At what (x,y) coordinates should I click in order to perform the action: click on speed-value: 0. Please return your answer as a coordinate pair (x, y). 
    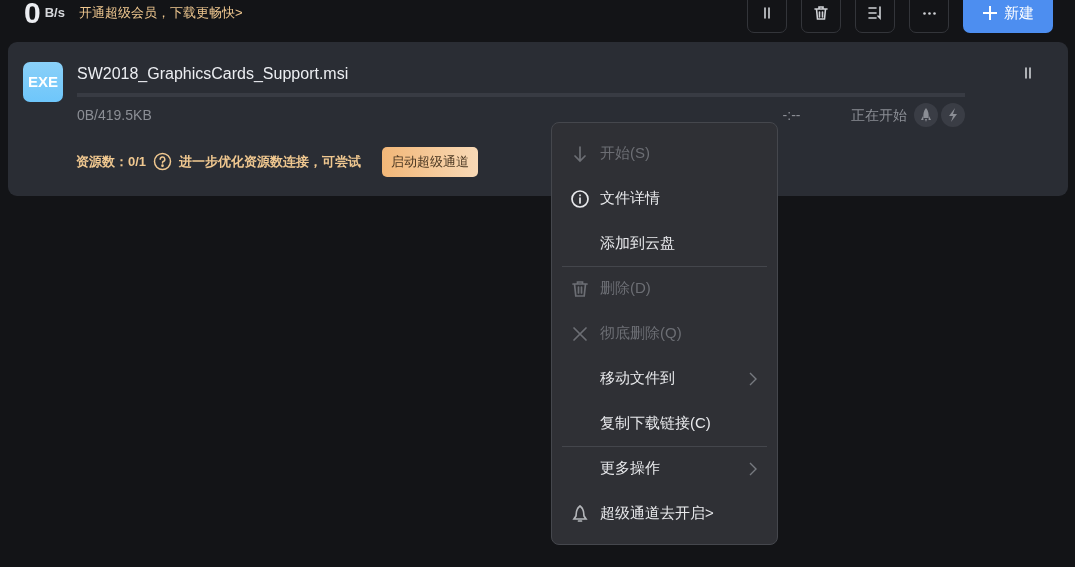
    Looking at the image, I should click on (32, 14).